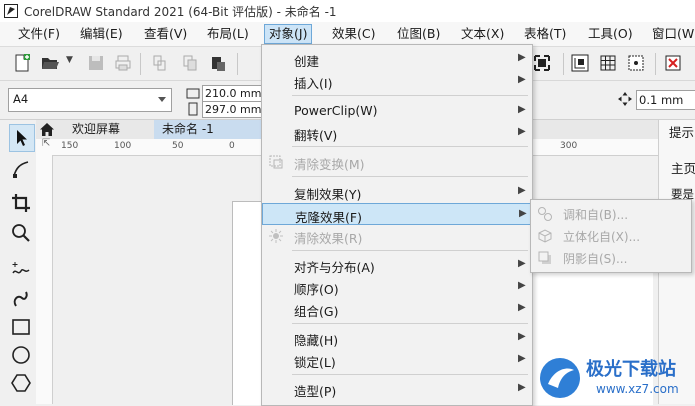  Describe the element at coordinates (288, 34) in the screenshot. I see `menu-object: 对象(J)` at that location.